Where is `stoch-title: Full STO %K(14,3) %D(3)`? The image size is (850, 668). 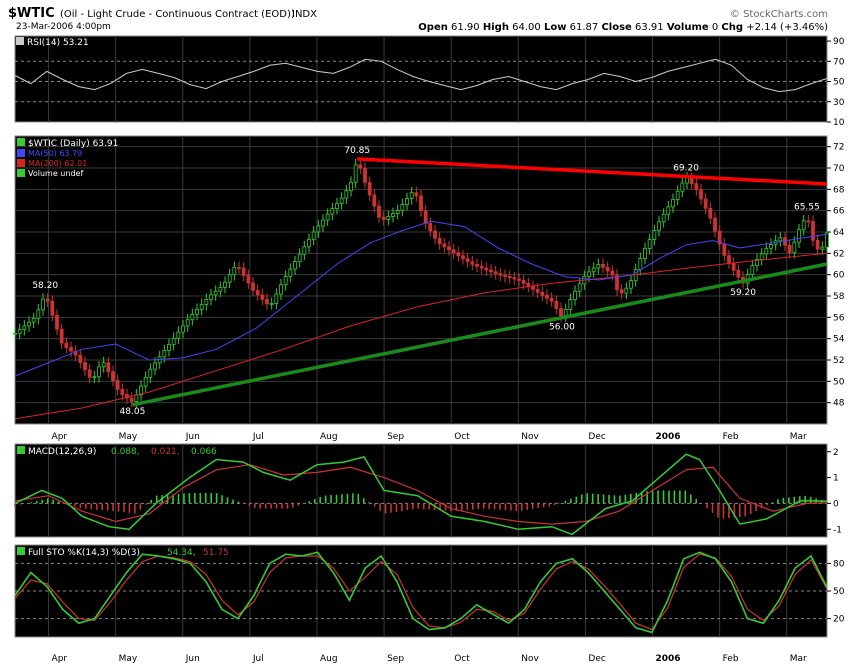 stoch-title: Full STO %K(14,3) %D(3) is located at coordinates (84, 553).